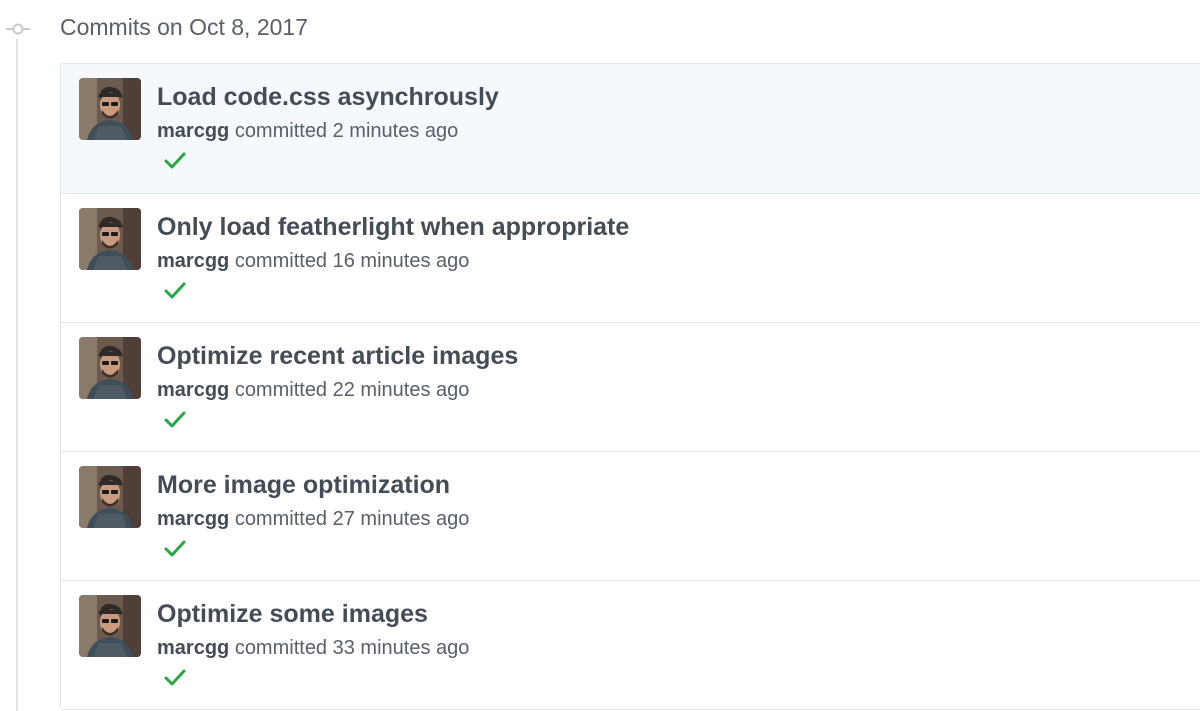  What do you see at coordinates (401, 519) in the screenshot?
I see `commit-time: 27 minutes ago` at bounding box center [401, 519].